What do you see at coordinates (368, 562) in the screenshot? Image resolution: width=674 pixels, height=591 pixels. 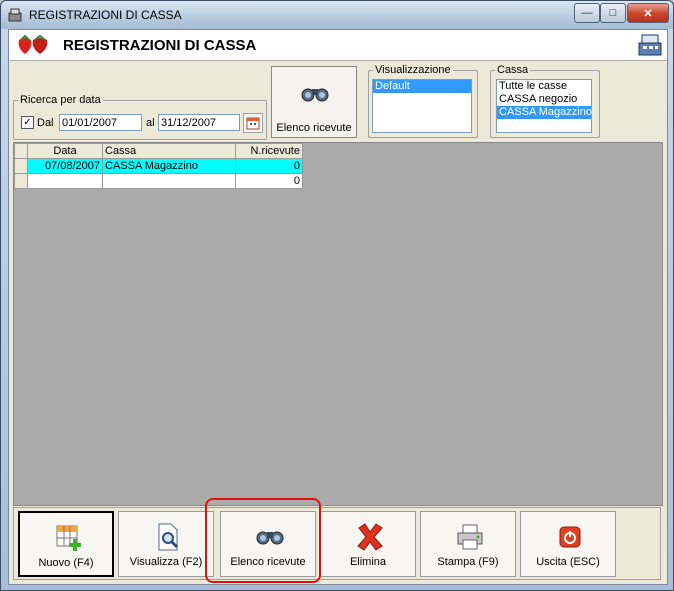 I see `elimina-label: Elimina` at bounding box center [368, 562].